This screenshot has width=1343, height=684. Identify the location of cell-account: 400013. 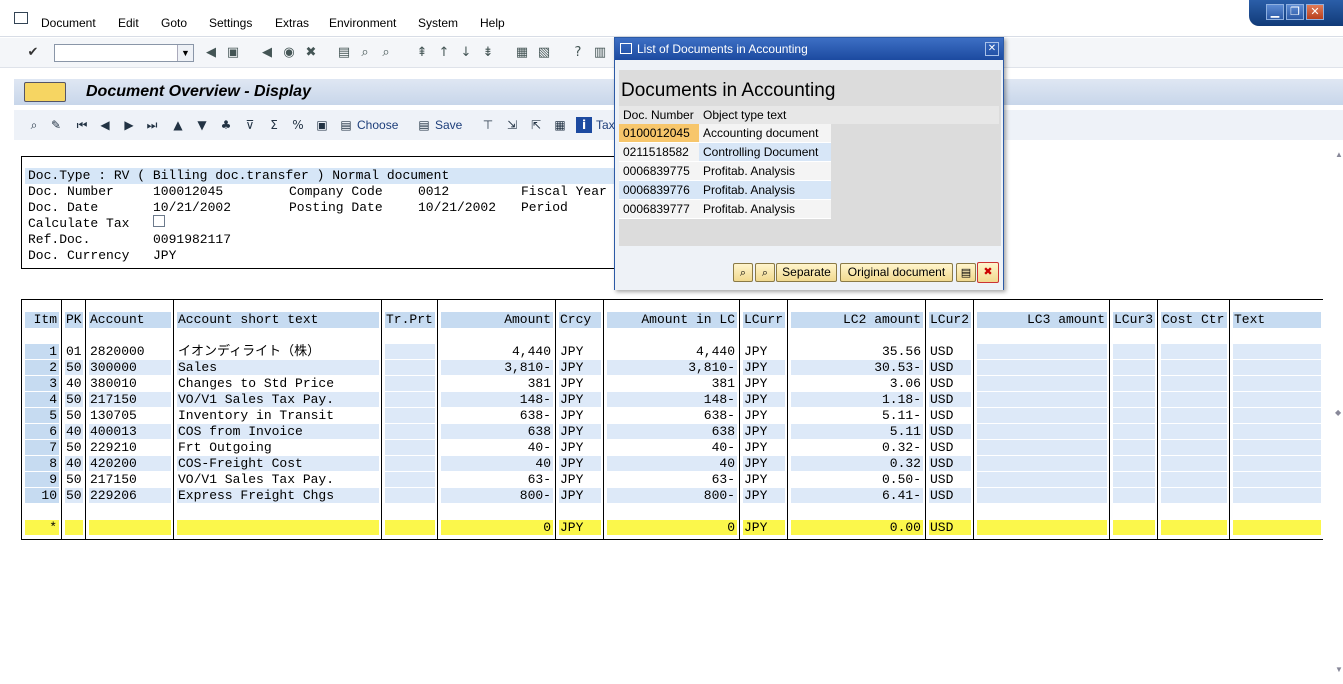
(130, 431).